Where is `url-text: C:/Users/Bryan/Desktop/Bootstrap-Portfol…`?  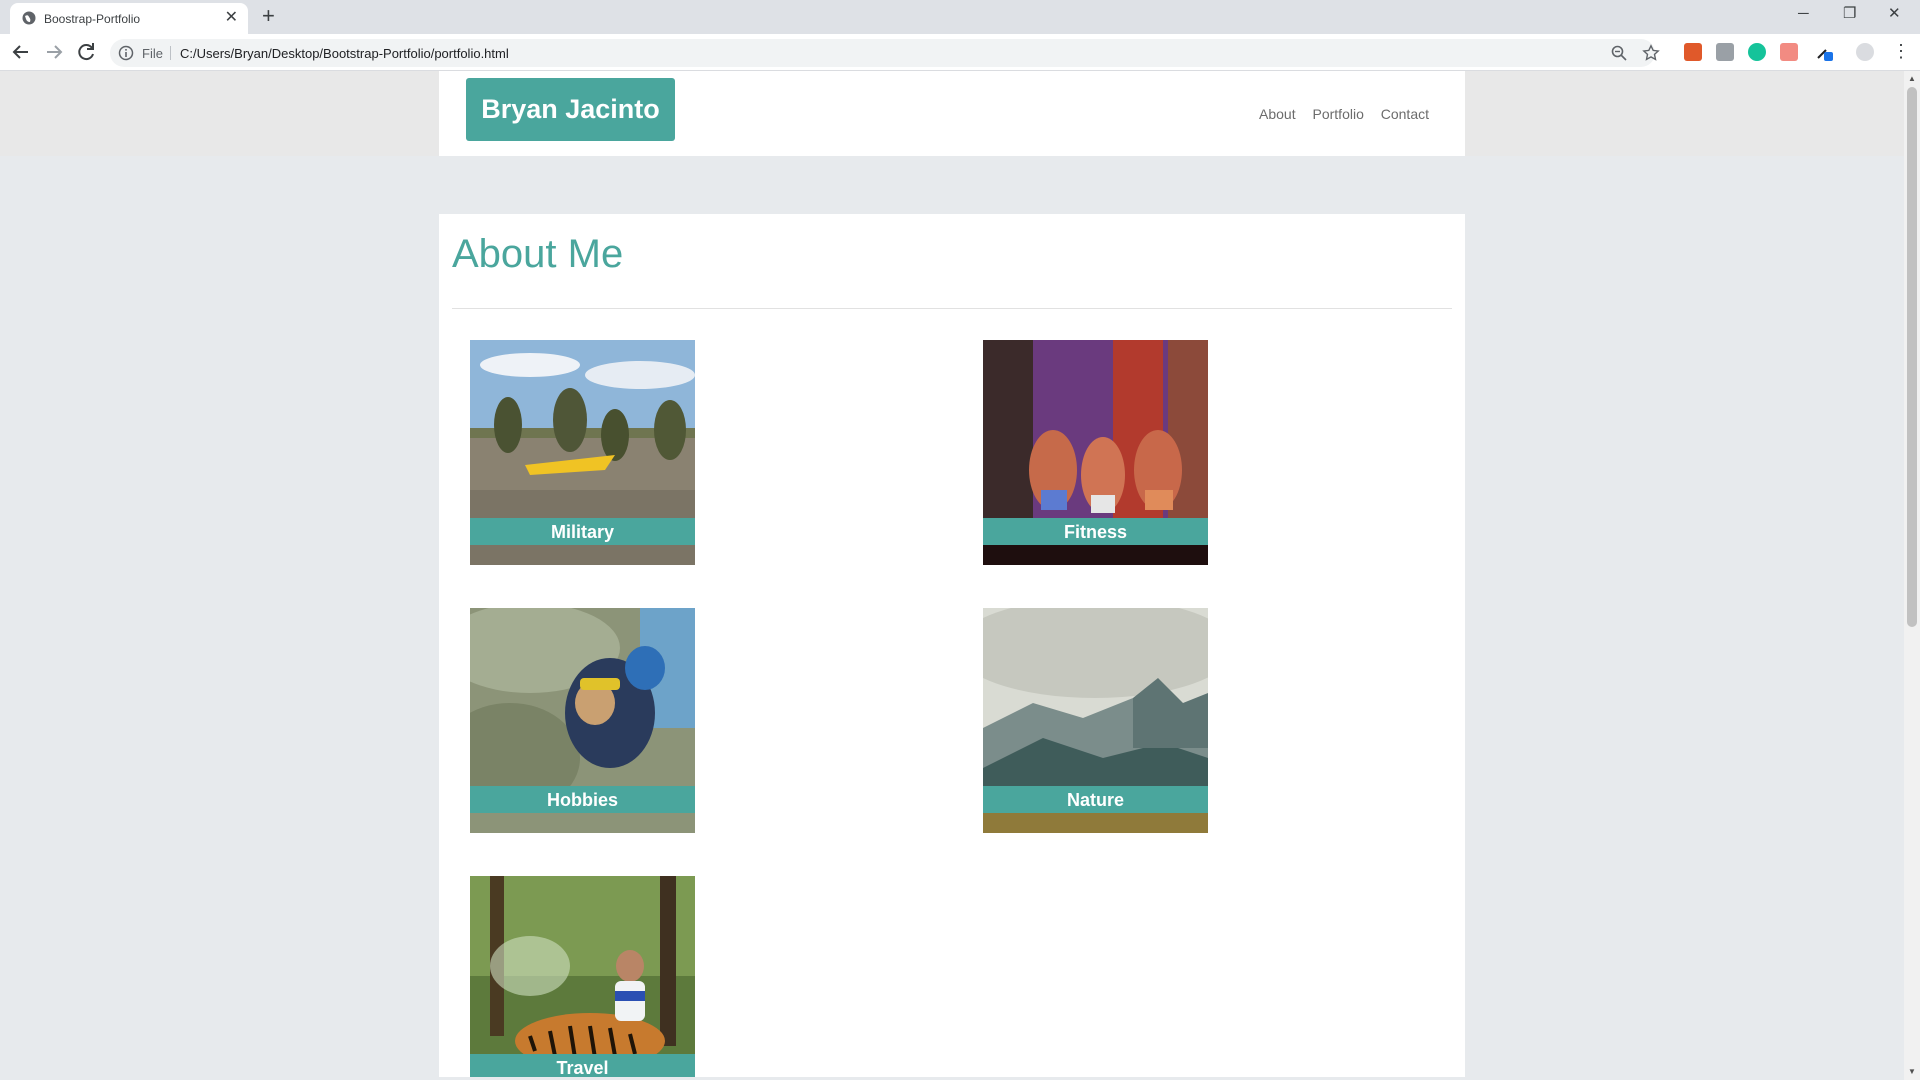
url-text: C:/Users/Bryan/Desktop/Bootstrap-Portfol… is located at coordinates (344, 53).